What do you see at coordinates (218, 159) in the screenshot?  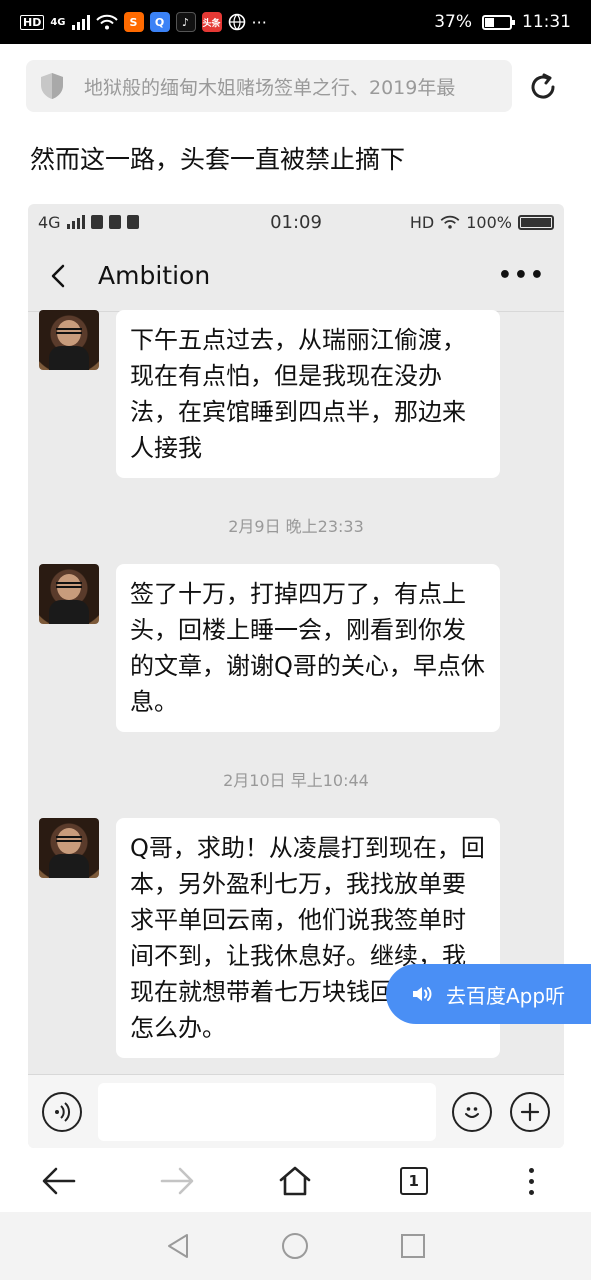 I see `article-paragraph: 然而这一路，头套一直被禁止摘下` at bounding box center [218, 159].